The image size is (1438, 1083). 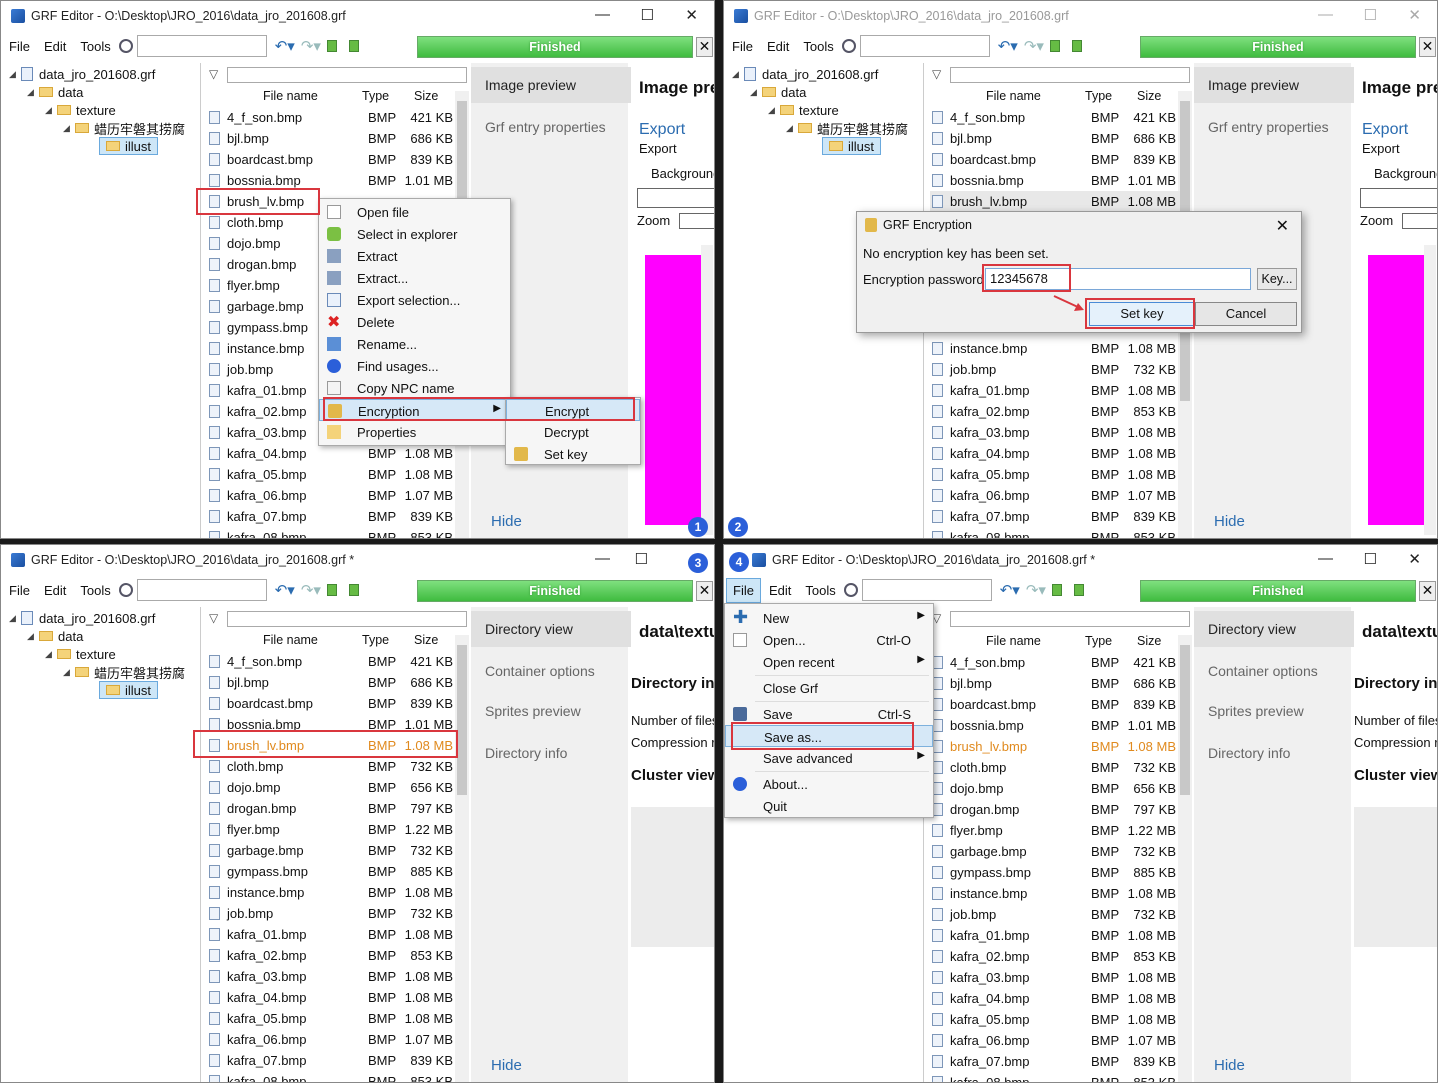 What do you see at coordinates (573, 454) in the screenshot?
I see `sub-set-key: Set key` at bounding box center [573, 454].